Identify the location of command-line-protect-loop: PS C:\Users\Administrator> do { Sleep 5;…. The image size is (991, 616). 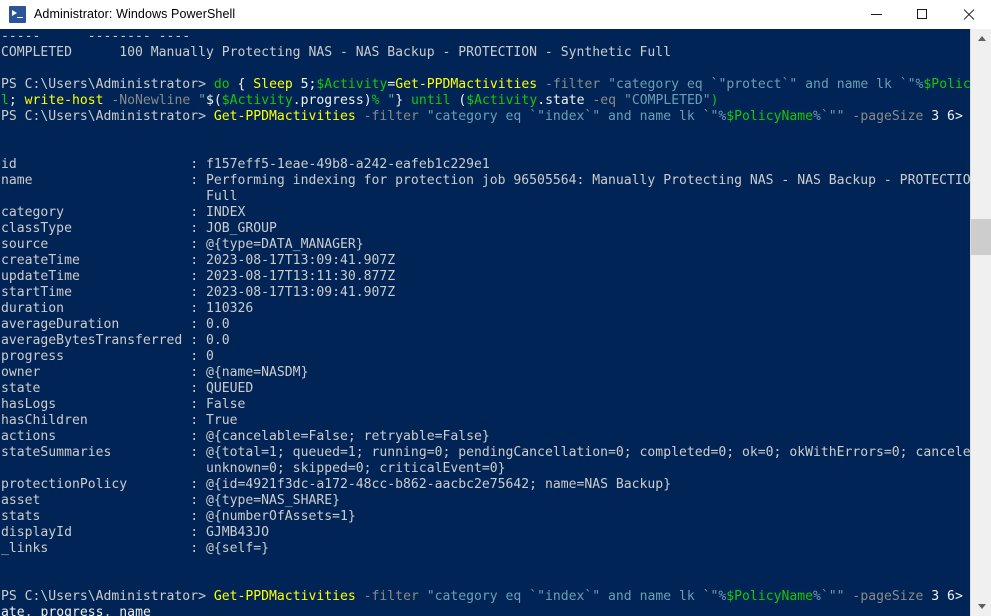
(485, 84).